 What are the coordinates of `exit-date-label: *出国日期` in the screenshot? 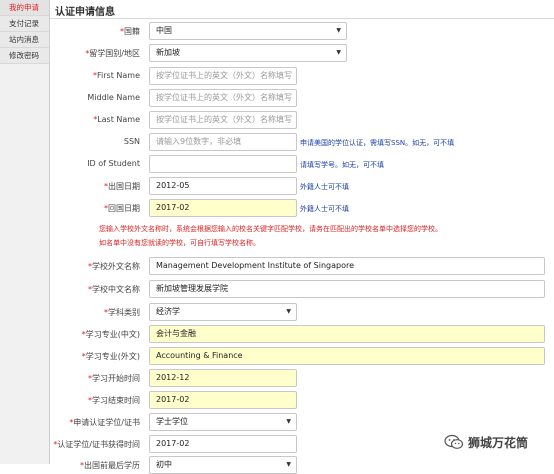 It's located at (122, 186).